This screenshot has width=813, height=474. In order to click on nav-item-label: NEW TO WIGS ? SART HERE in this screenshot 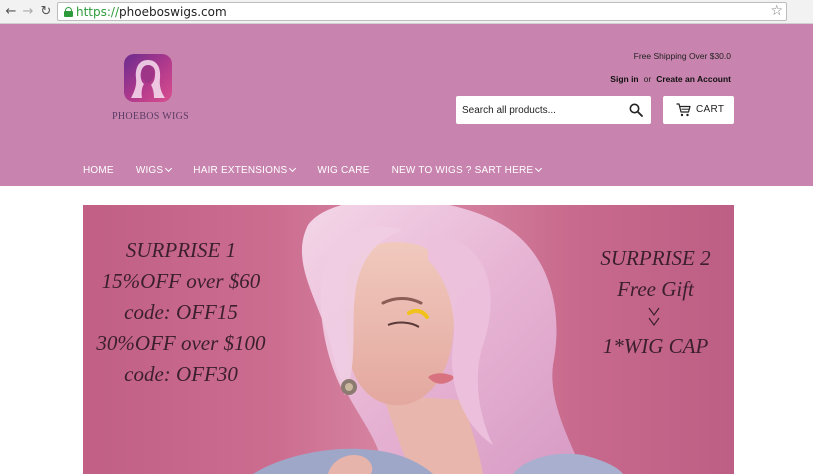, I will do `click(462, 170)`.